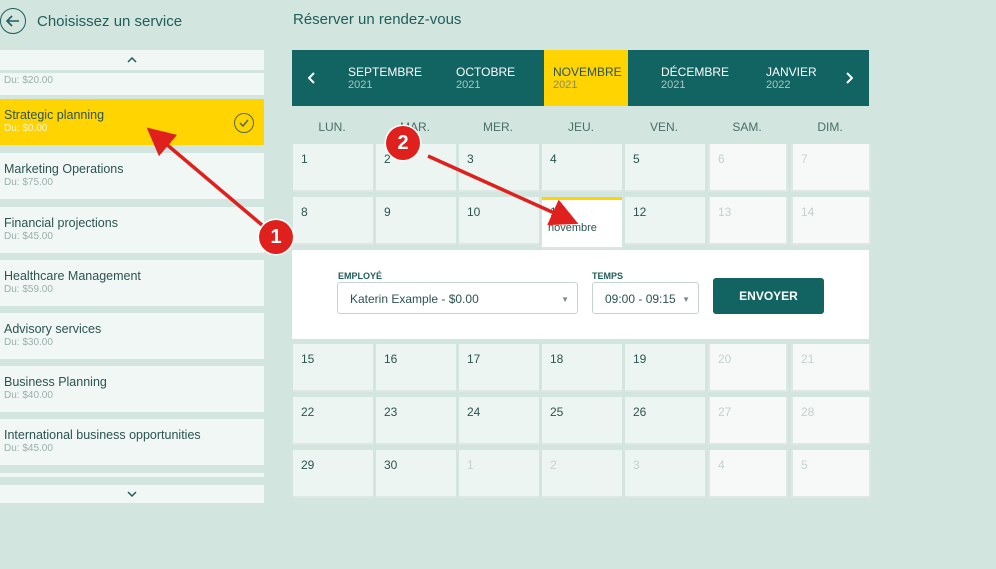 The width and height of the screenshot is (996, 569). I want to click on time-select: 09:00 - 09:15 ▼, so click(645, 298).